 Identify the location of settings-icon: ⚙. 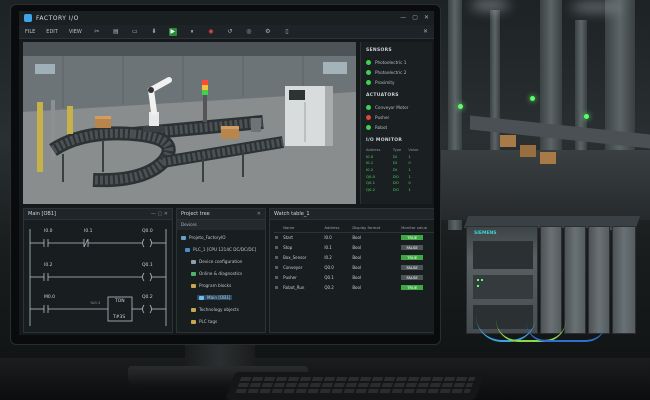
(268, 32).